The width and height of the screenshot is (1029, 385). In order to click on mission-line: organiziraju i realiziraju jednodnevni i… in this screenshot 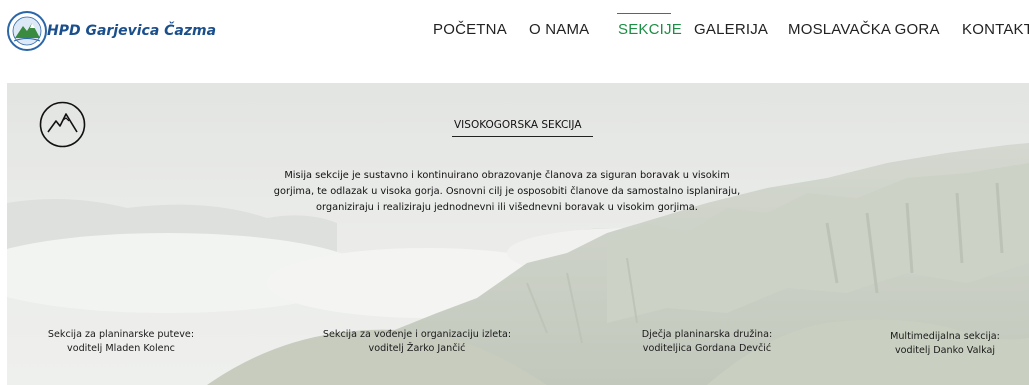, I will do `click(507, 207)`.